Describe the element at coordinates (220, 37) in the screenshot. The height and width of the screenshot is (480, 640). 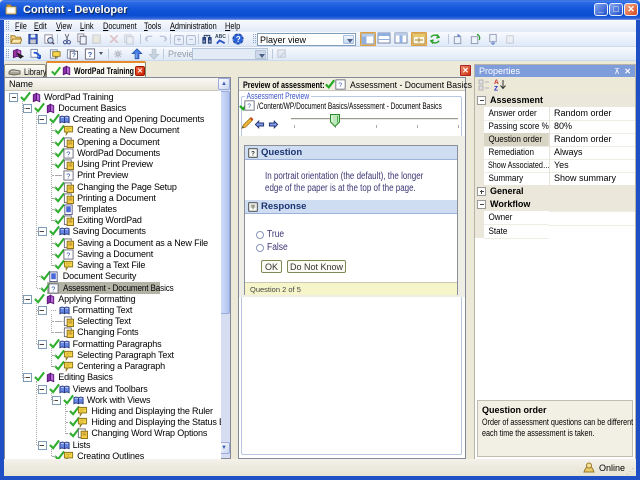
I see `svg-text: ABC` at that location.